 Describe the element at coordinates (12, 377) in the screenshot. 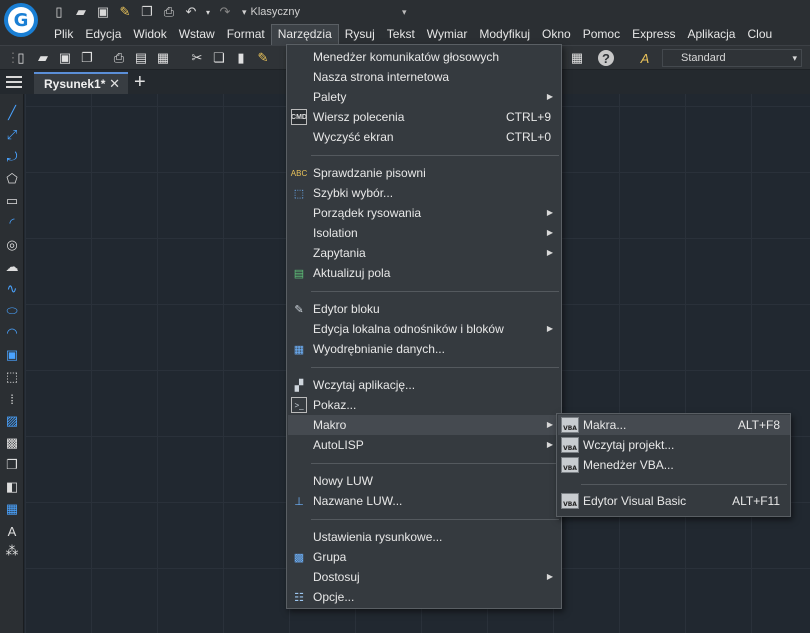

I see `make-block-icon: ⬚` at that location.